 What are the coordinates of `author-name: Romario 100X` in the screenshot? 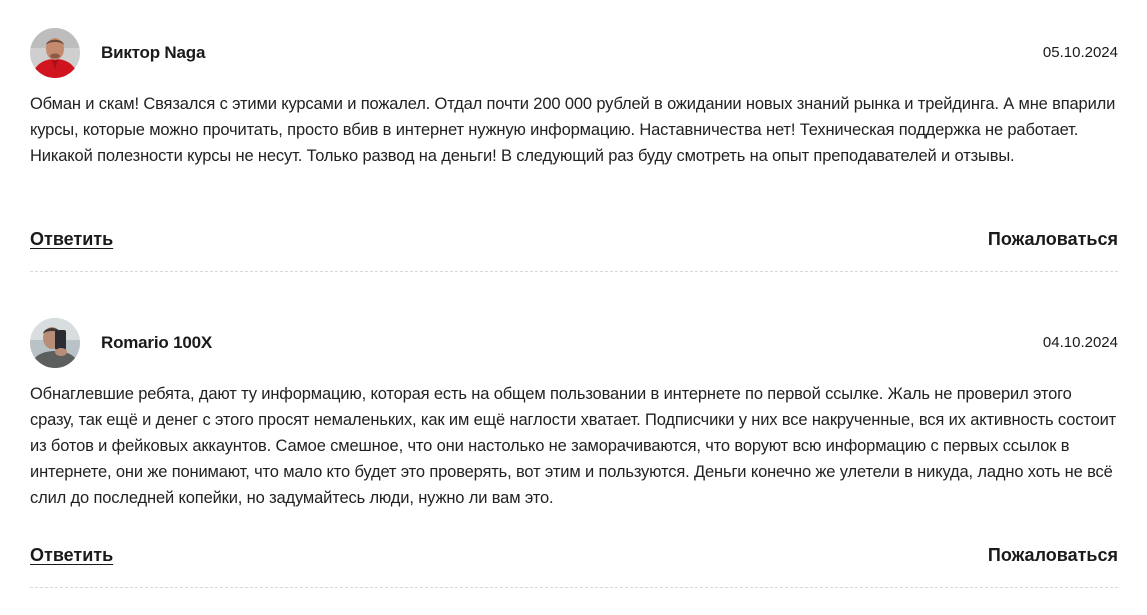 It's located at (156, 342).